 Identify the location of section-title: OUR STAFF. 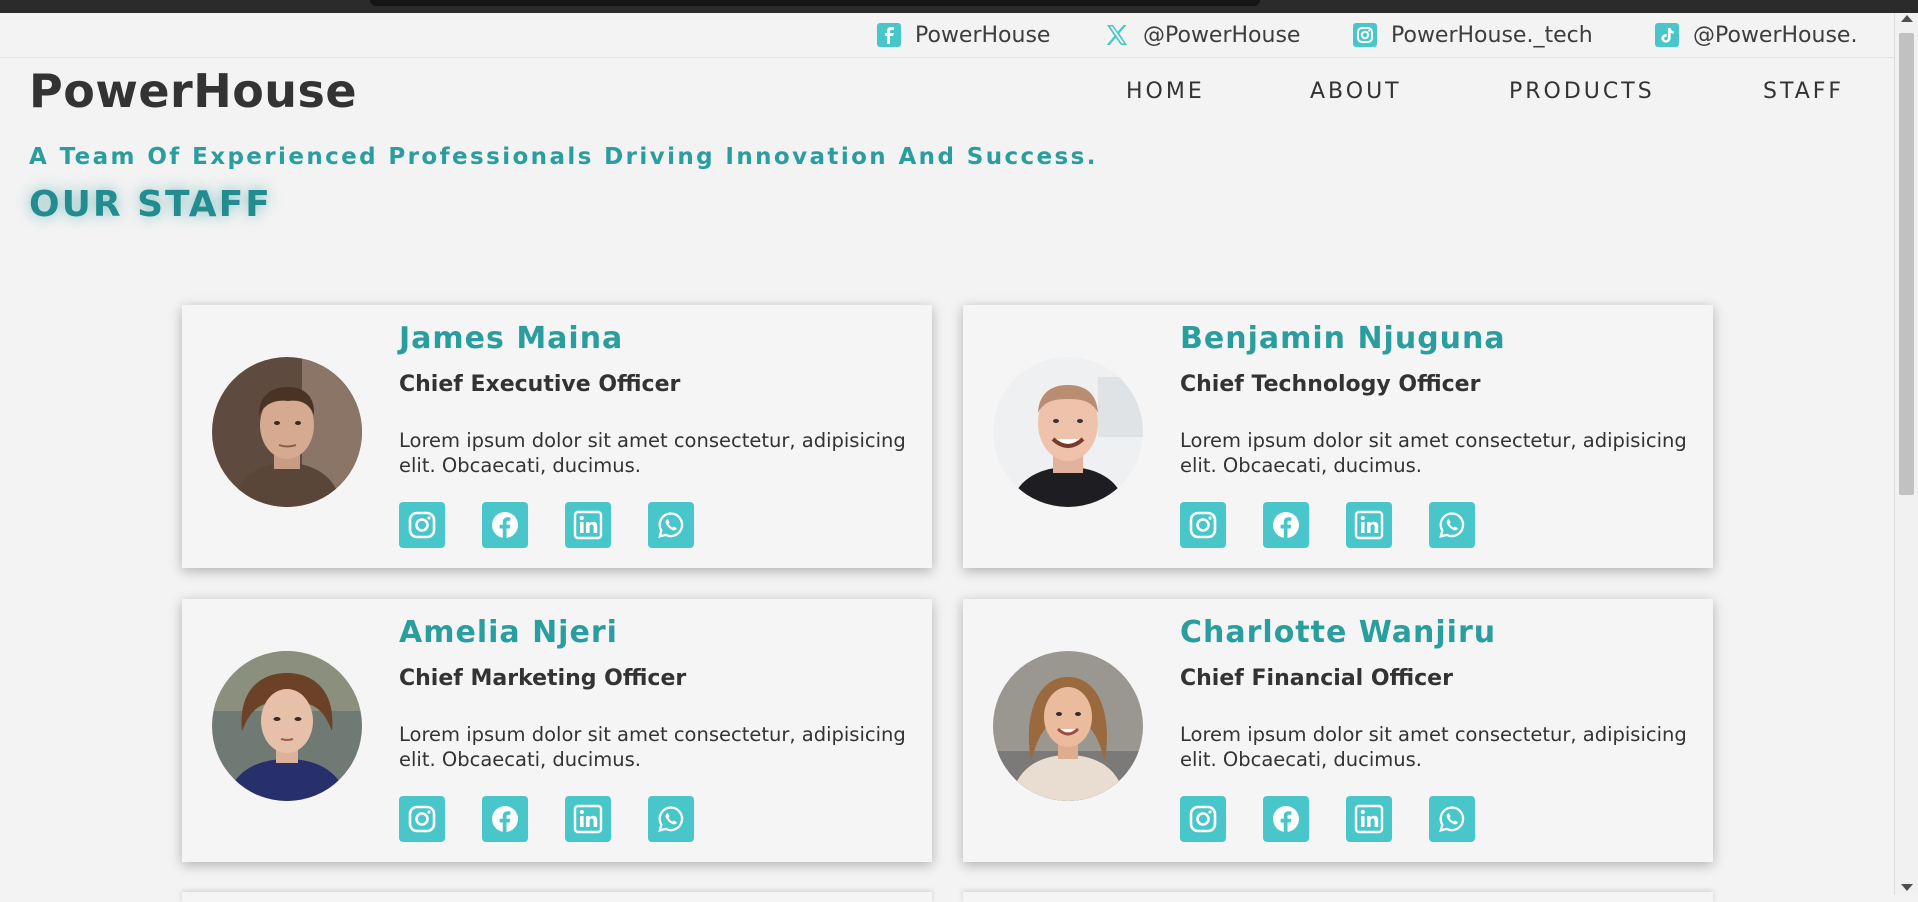
(150, 204).